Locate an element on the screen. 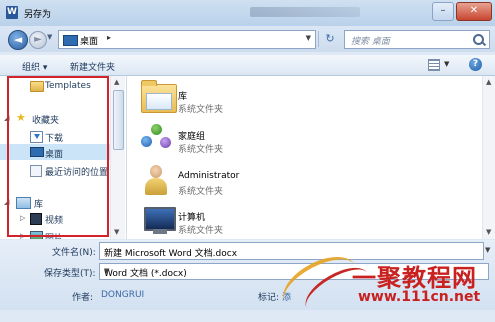 The width and height of the screenshot is (495, 322). organize-button: 组织 ▾ is located at coordinates (34, 66).